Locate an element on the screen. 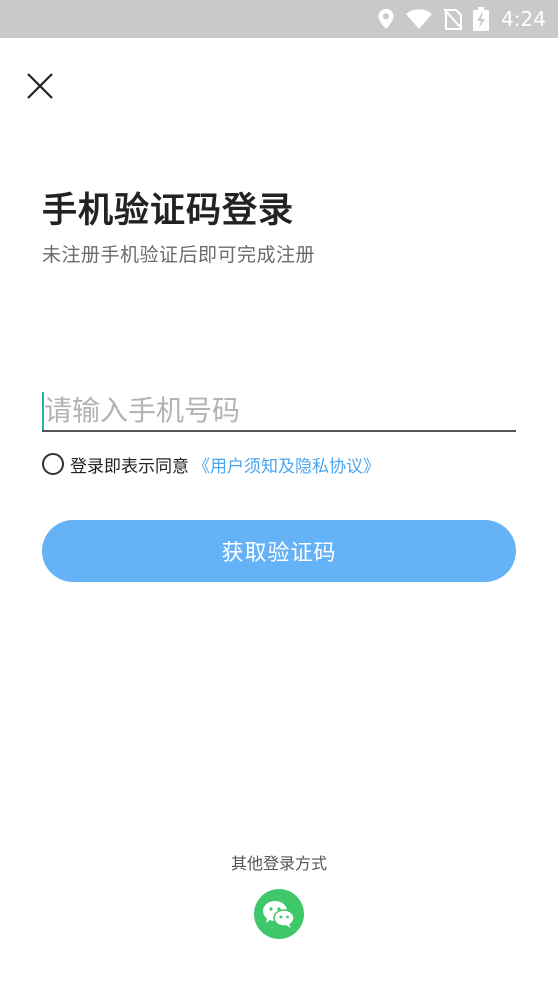 This screenshot has height=994, width=558. no-sim-icon is located at coordinates (453, 19).